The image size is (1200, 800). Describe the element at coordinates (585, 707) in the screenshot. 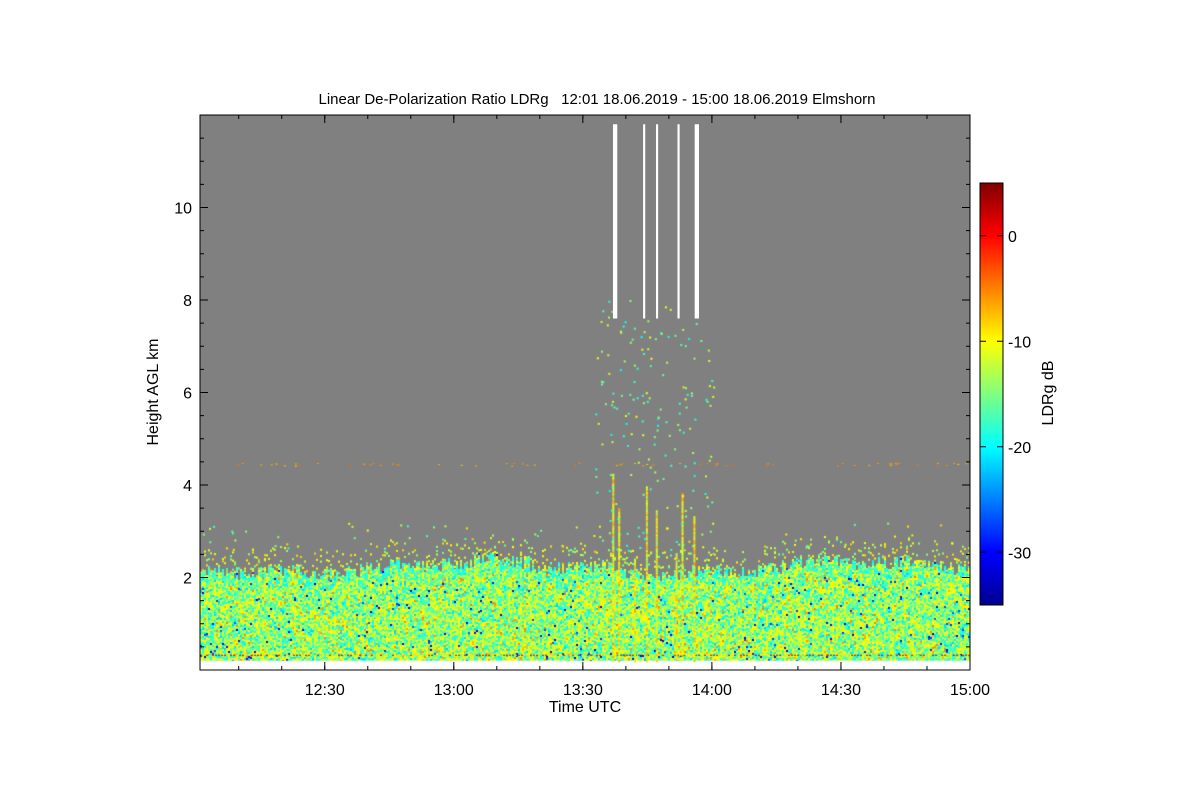

I see `x-axis-label: Time UTC` at that location.